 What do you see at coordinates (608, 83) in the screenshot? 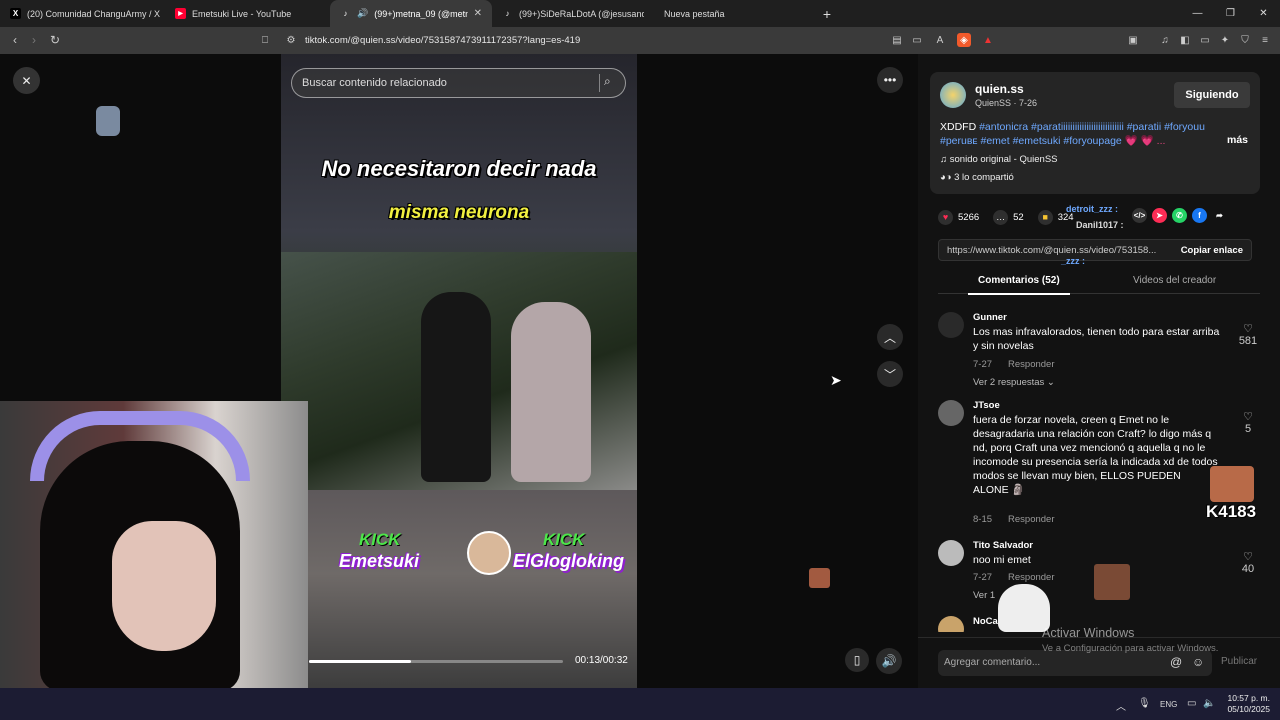
I see `search-icon: ⌕` at bounding box center [608, 83].